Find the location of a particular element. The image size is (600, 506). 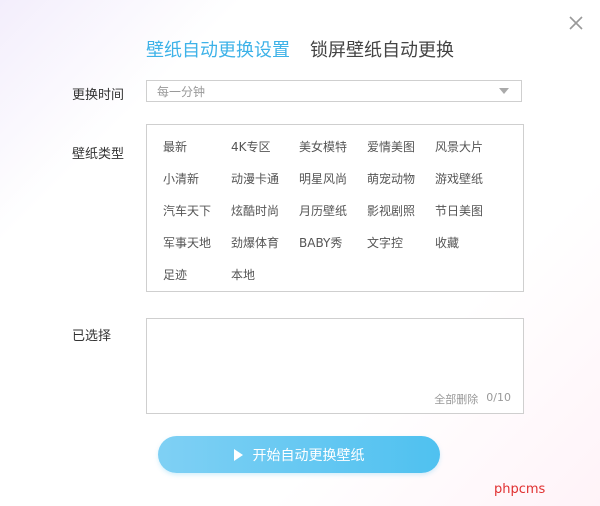

delete-all-button: 全部删除 is located at coordinates (456, 399).